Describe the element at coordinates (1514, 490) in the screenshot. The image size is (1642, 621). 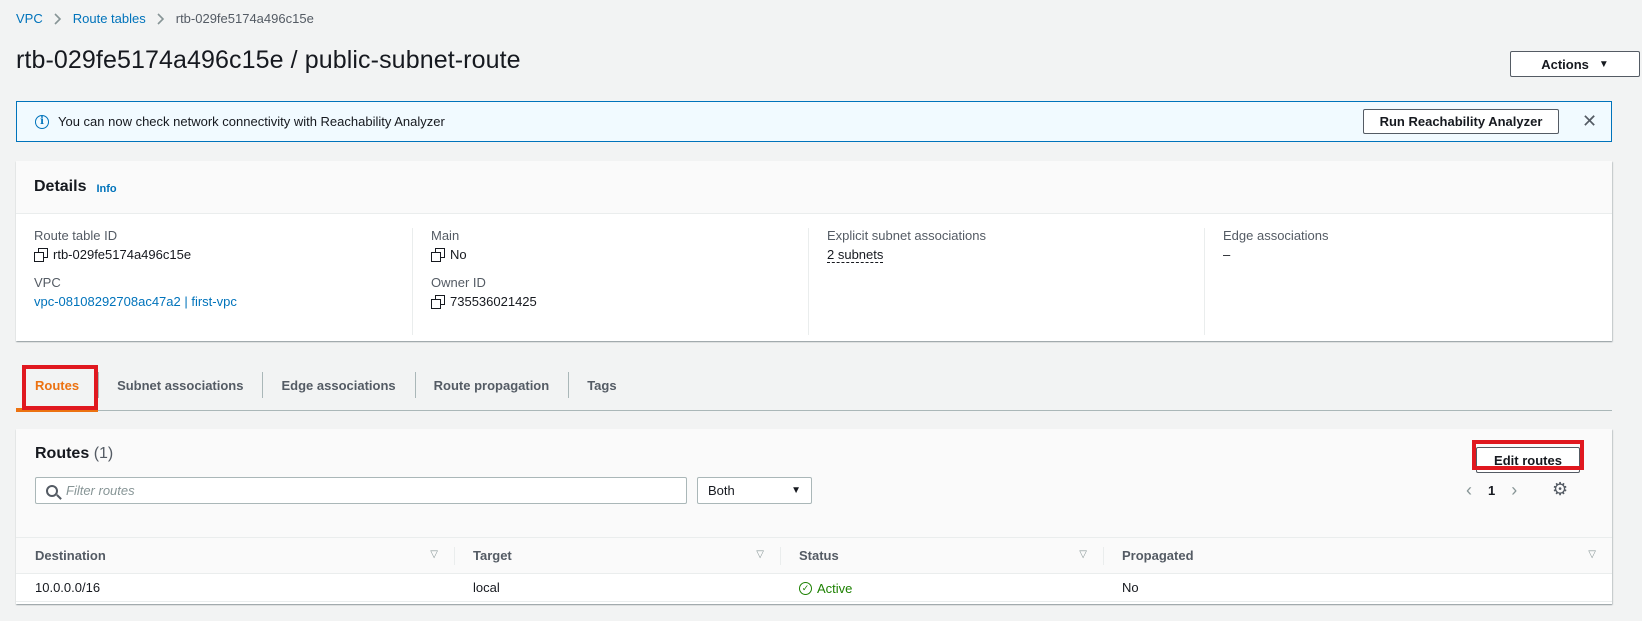
I see `chevron-right-icon: ›` at that location.